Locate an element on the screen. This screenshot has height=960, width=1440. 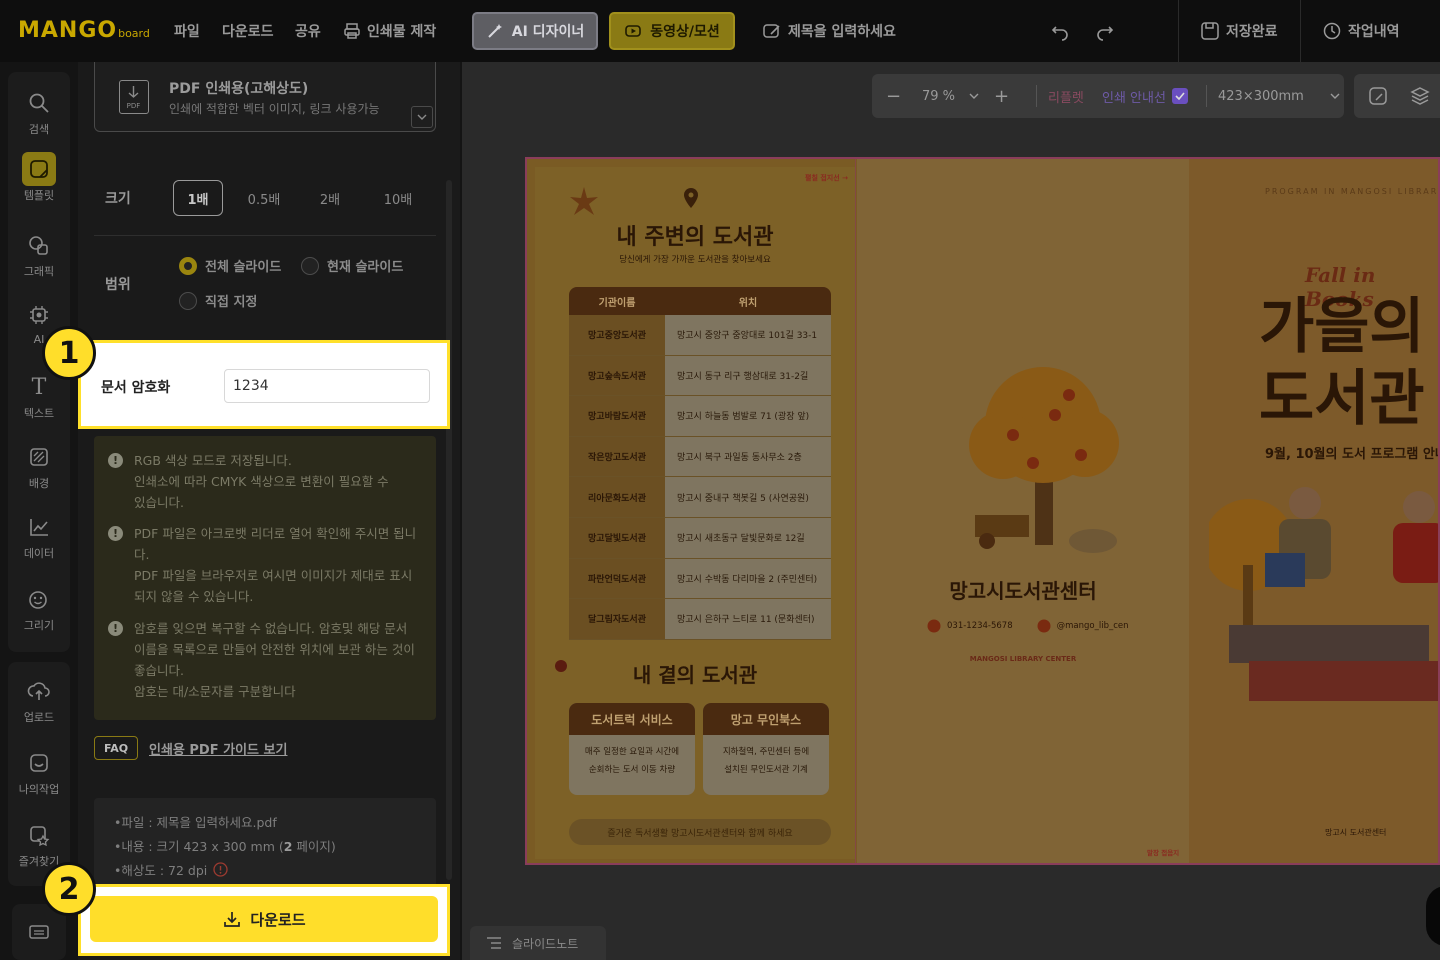
rail-item-background: 배경 is located at coordinates (39, 466).